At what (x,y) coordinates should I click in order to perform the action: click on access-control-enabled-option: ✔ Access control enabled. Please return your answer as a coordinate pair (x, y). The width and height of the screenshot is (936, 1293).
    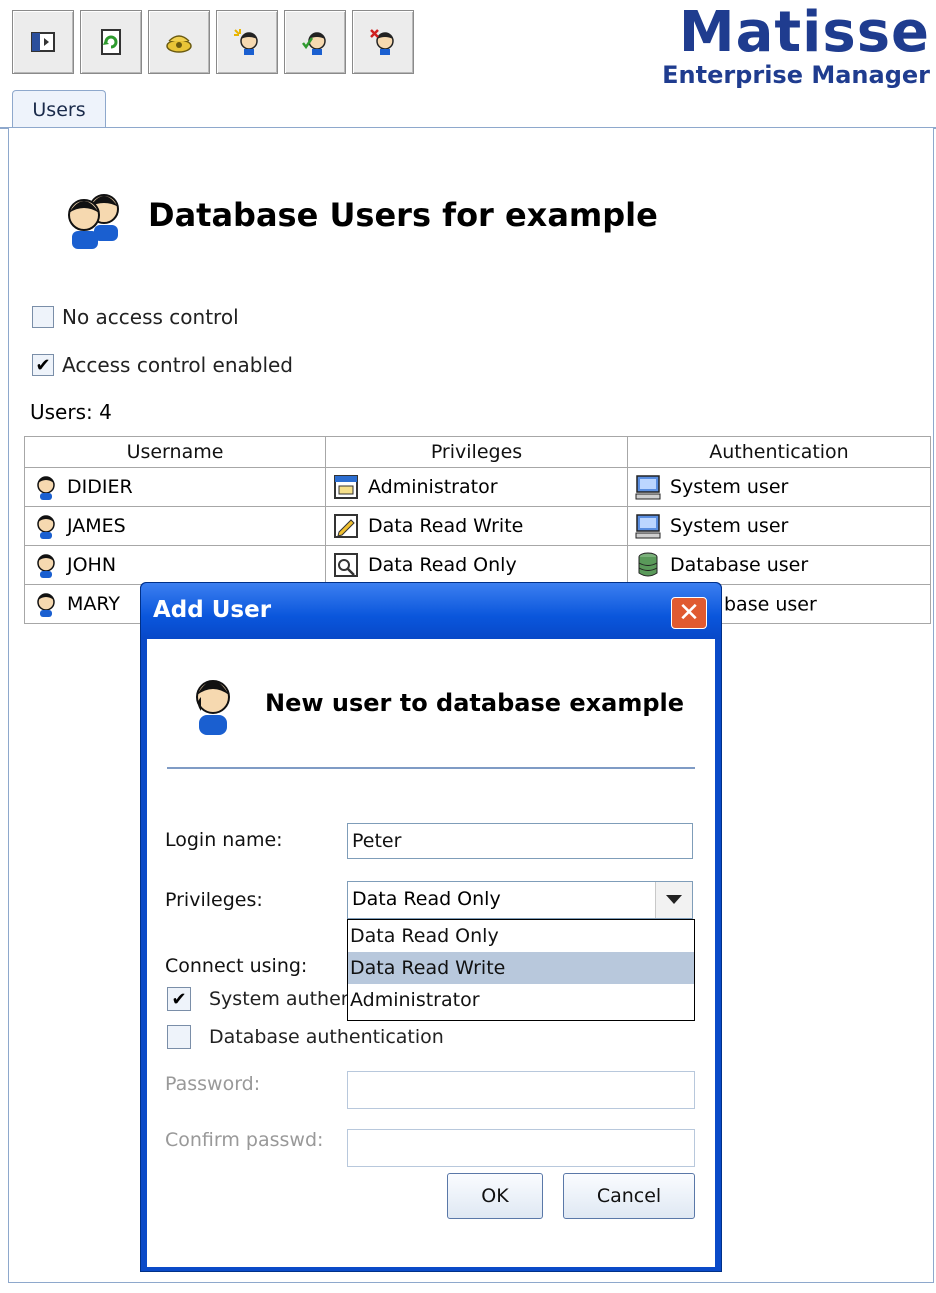
    Looking at the image, I should click on (162, 365).